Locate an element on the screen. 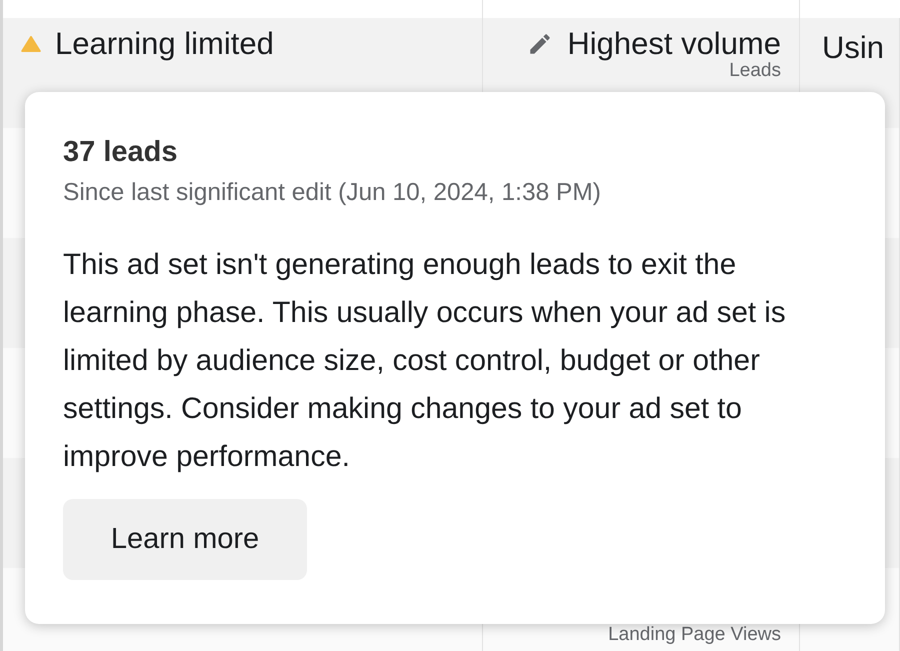  goal-label: Highest volume is located at coordinates (674, 44).